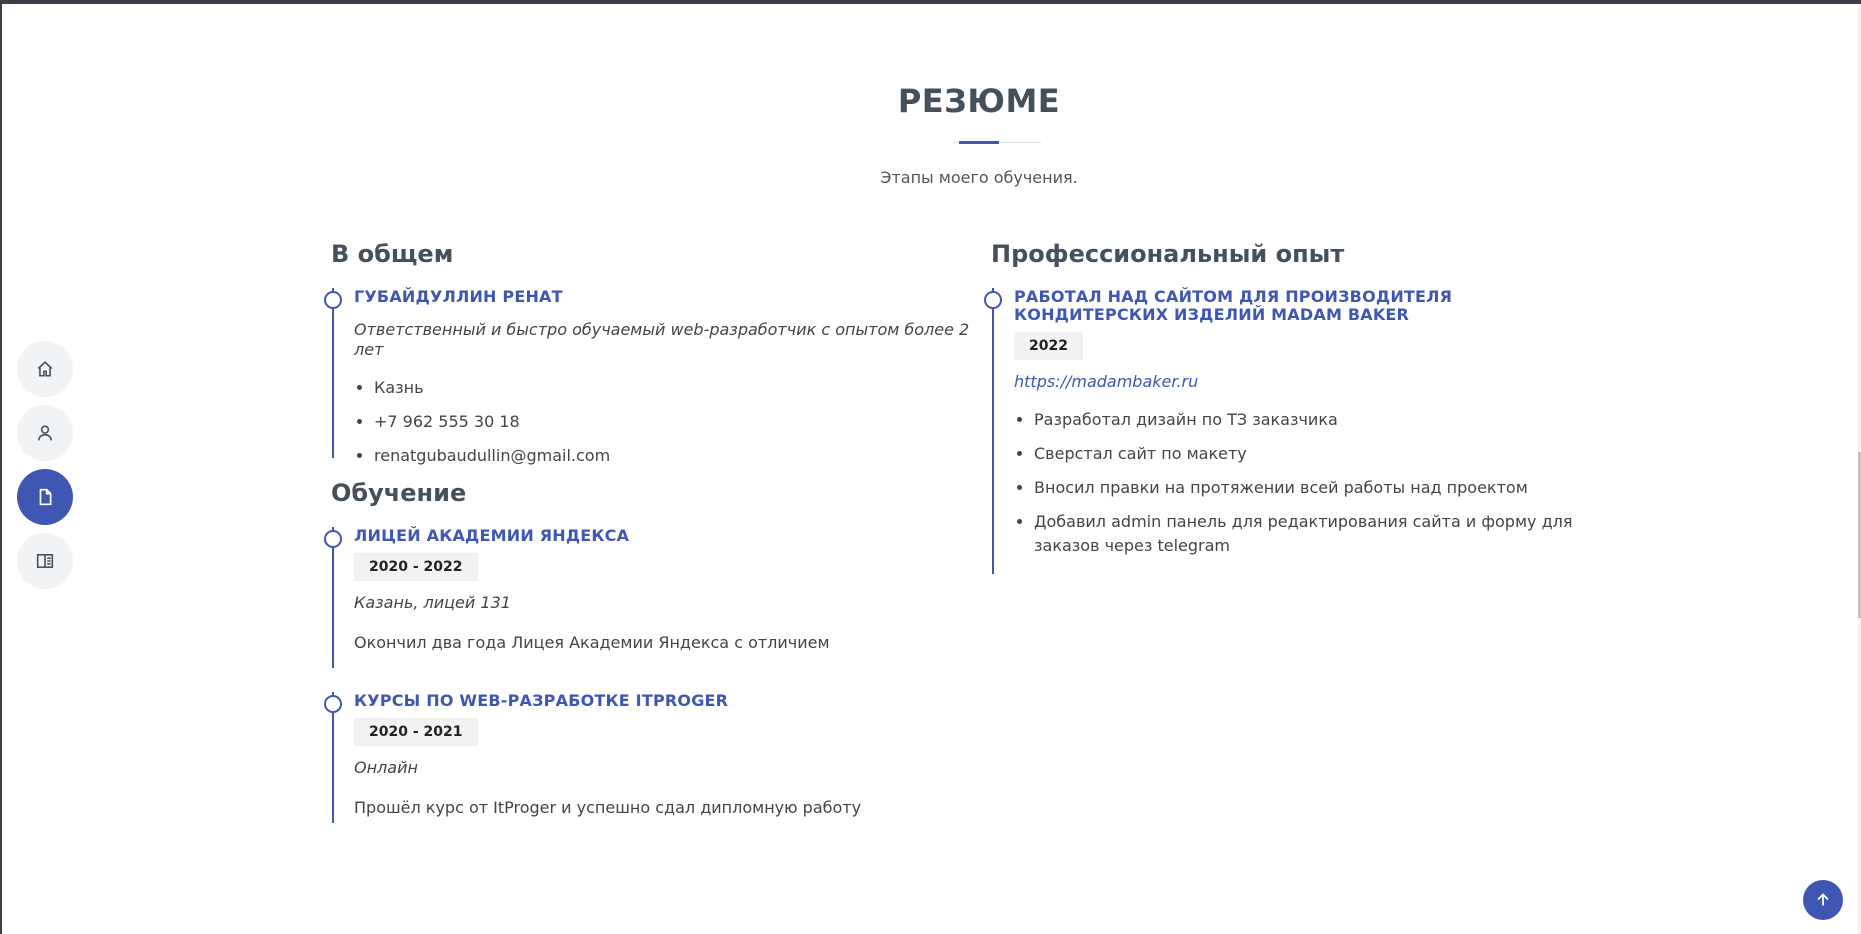 Image resolution: width=1861 pixels, height=934 pixels. I want to click on back-to-top-button, so click(1823, 900).